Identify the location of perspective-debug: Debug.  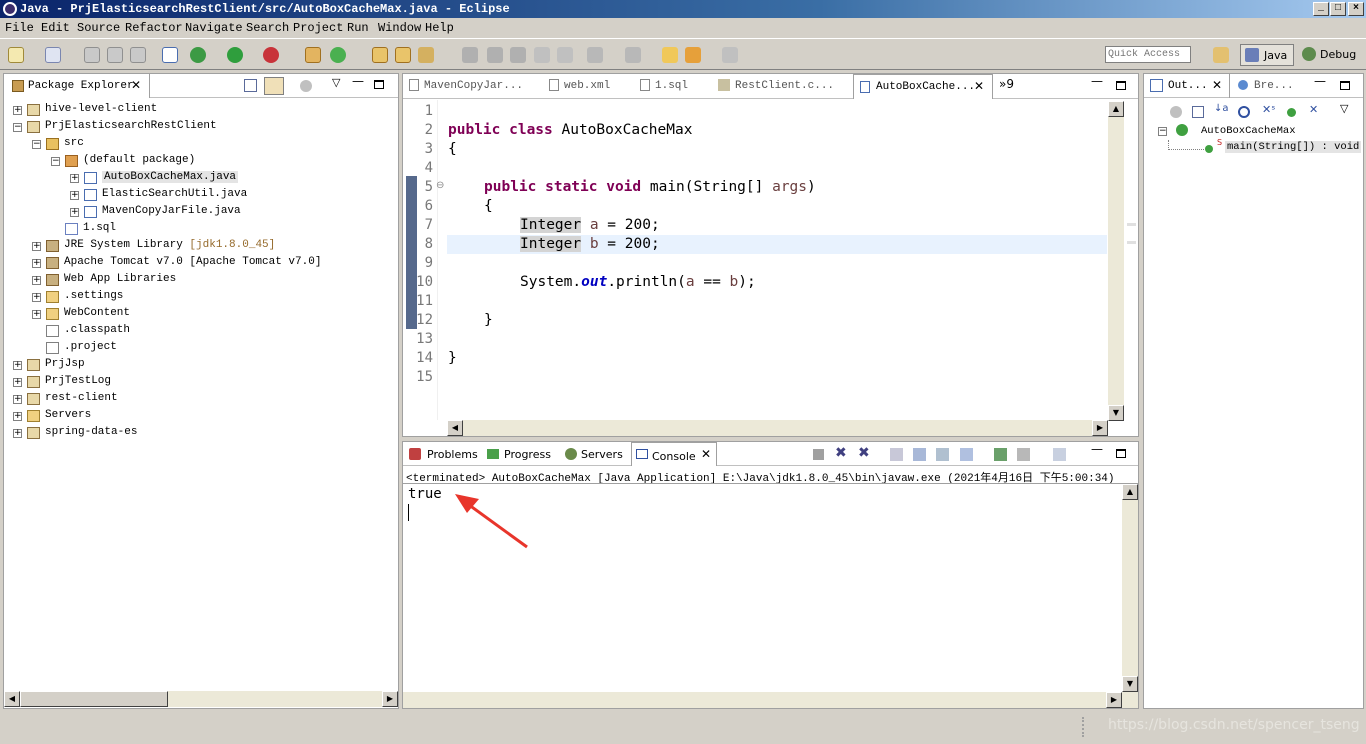
(1331, 55).